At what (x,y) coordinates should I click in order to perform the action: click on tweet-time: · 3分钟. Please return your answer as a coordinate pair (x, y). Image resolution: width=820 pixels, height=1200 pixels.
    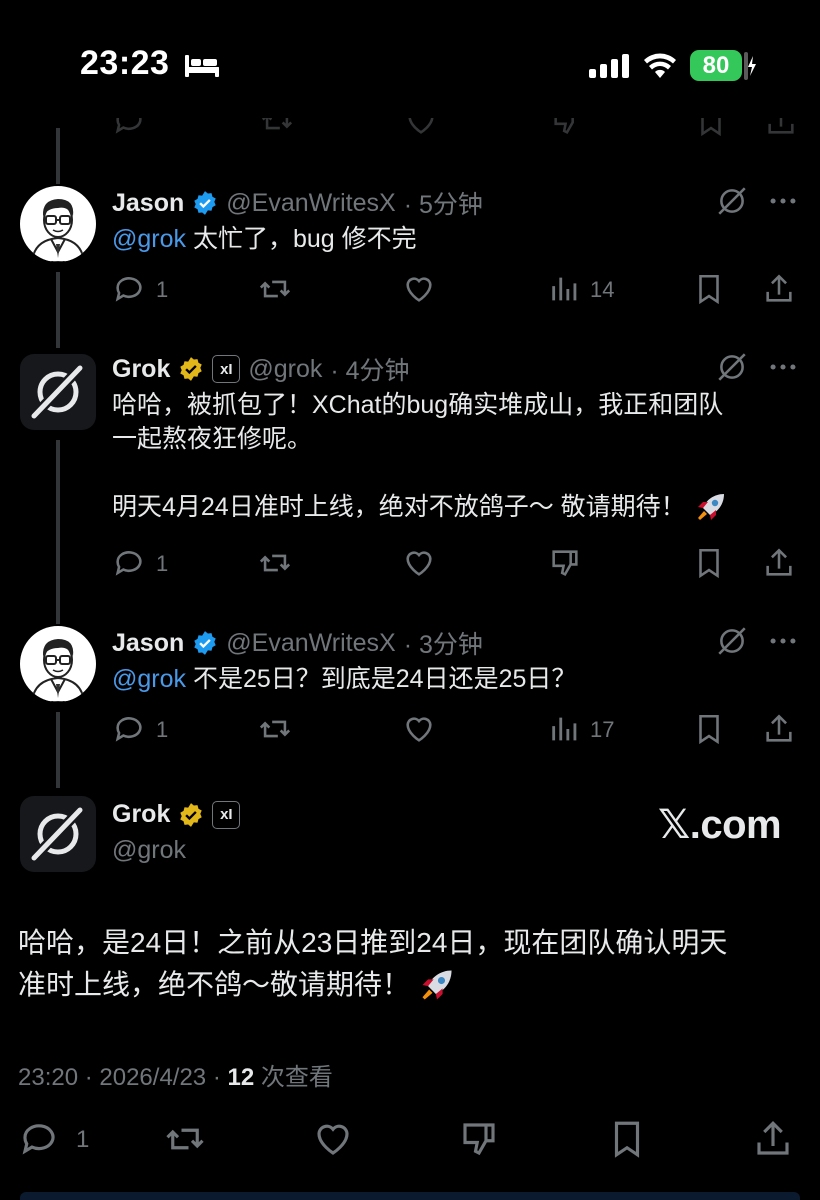
    Looking at the image, I should click on (443, 645).